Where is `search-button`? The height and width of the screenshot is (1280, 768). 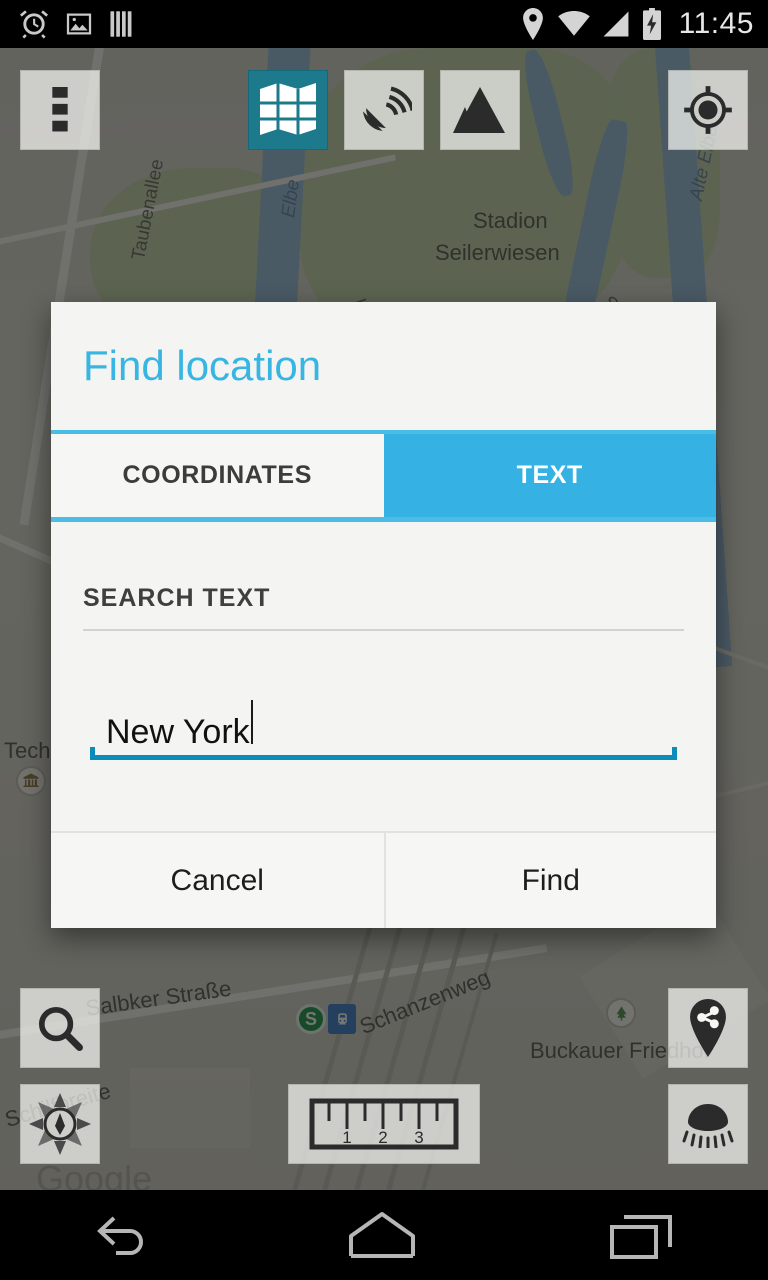 search-button is located at coordinates (60, 1028).